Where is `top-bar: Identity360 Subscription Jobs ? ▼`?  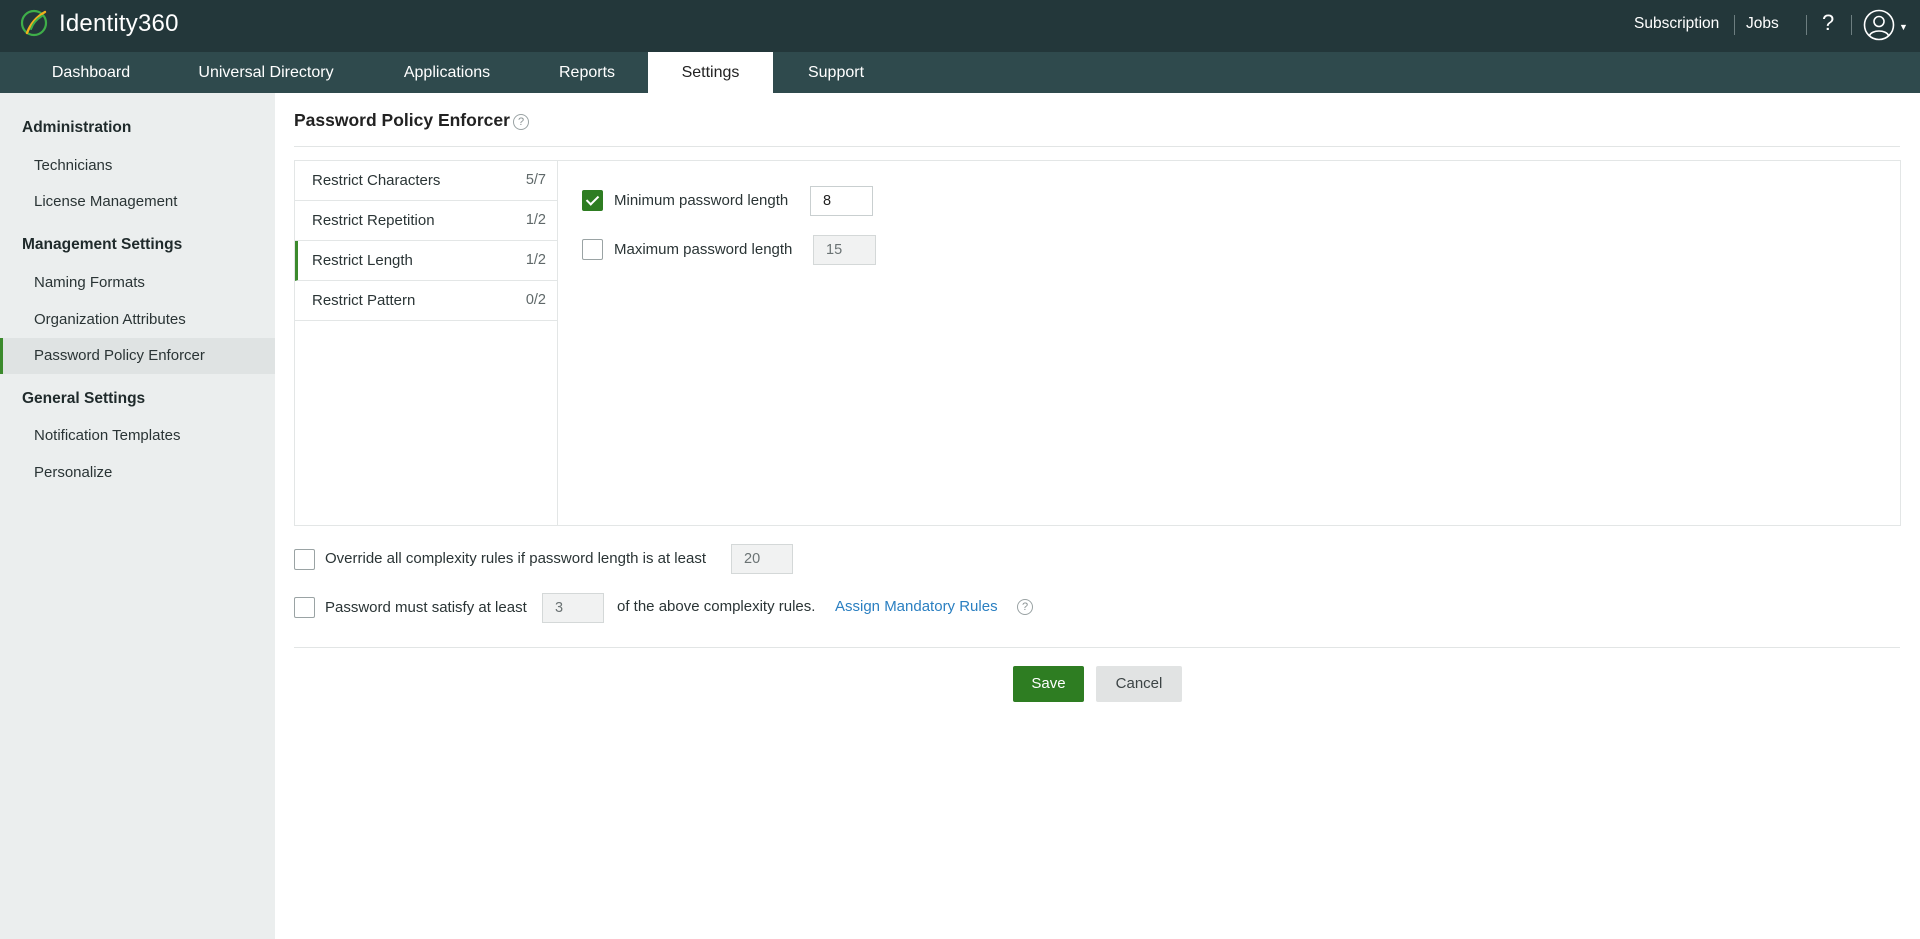
top-bar: Identity360 Subscription Jobs ? ▼ is located at coordinates (960, 26).